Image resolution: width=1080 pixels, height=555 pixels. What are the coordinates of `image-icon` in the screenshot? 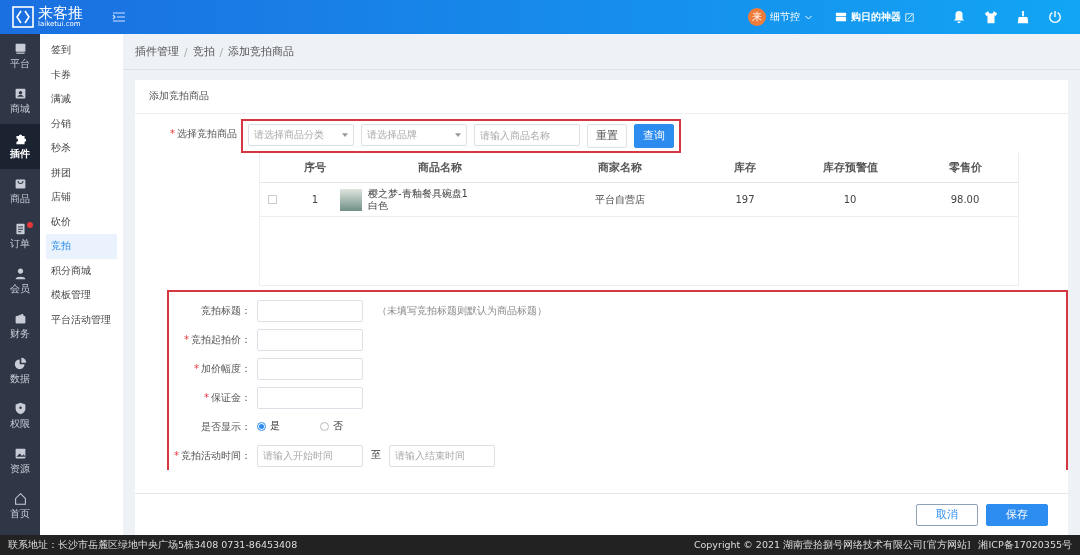 It's located at (20, 453).